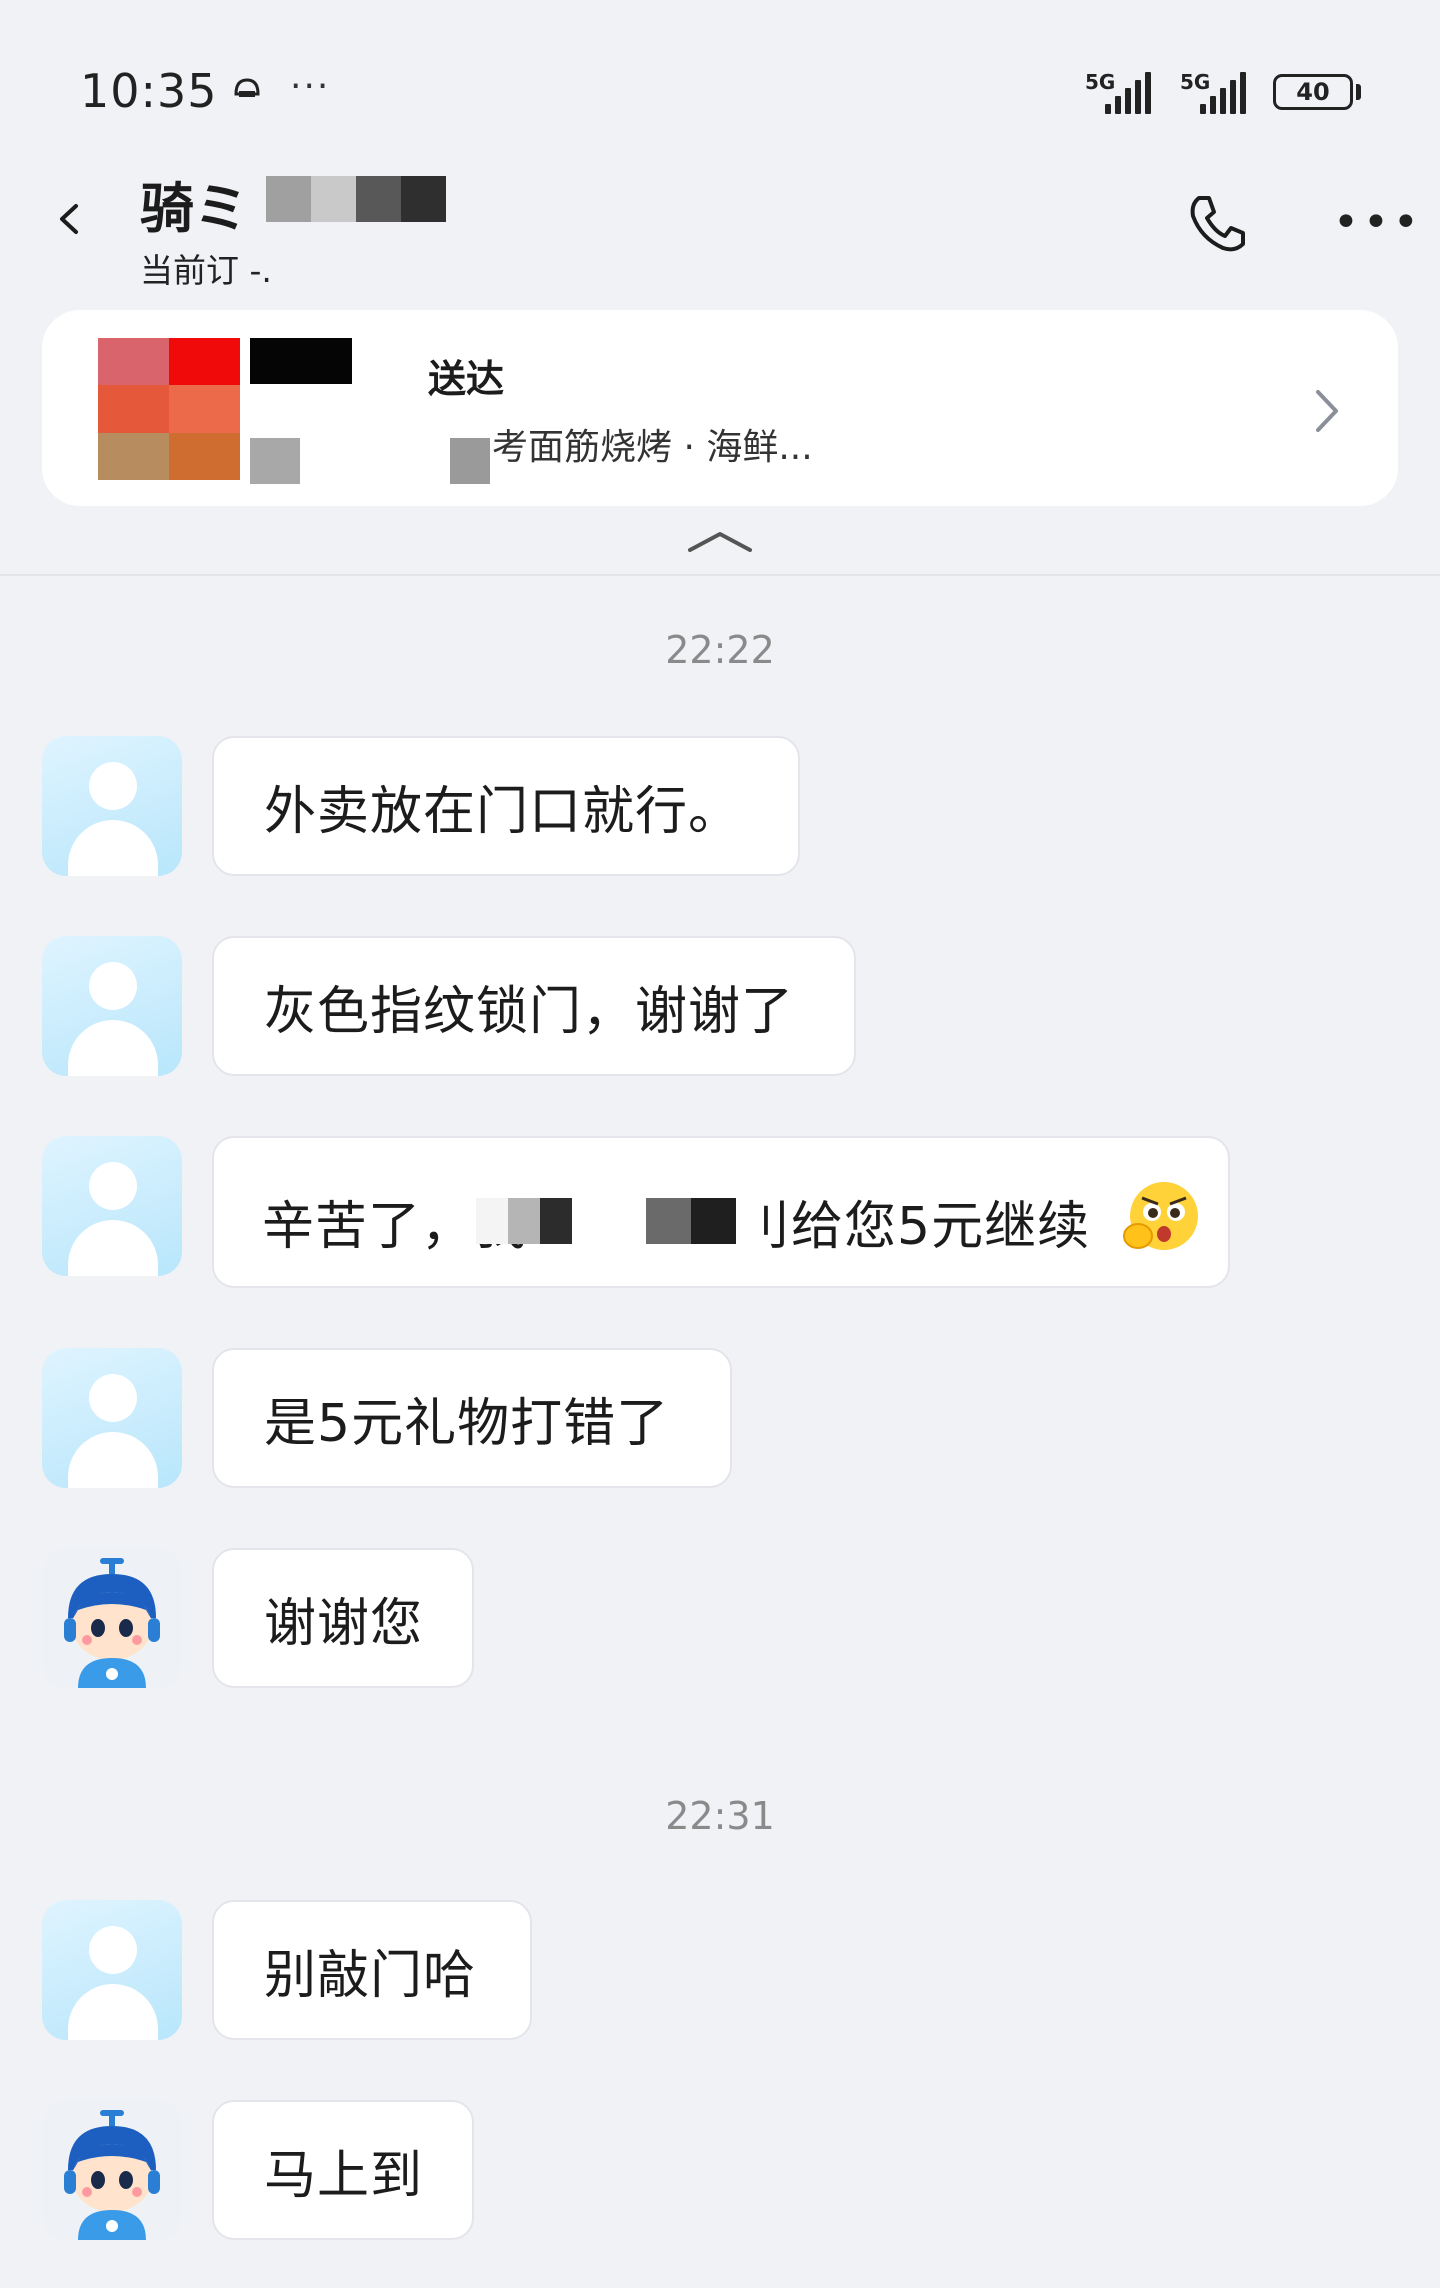 The height and width of the screenshot is (2288, 1440). What do you see at coordinates (914, 1227) in the screenshot?
I see `message-text-part2: 刂给您5元继续` at bounding box center [914, 1227].